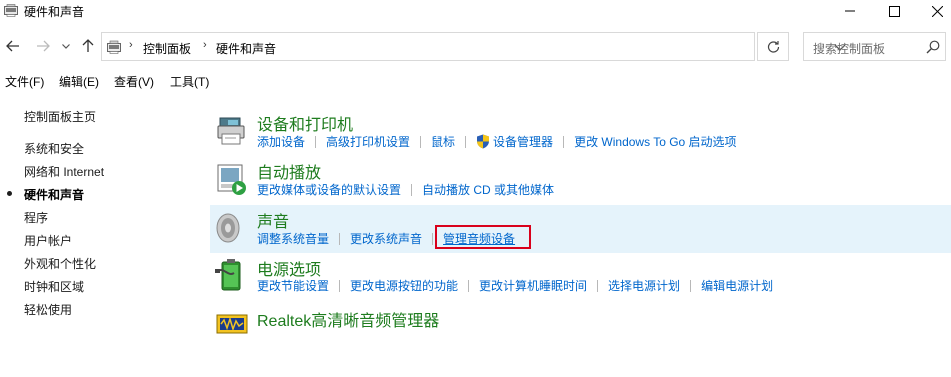  What do you see at coordinates (134, 81) in the screenshot?
I see `menu-view: 查看(V)` at bounding box center [134, 81].